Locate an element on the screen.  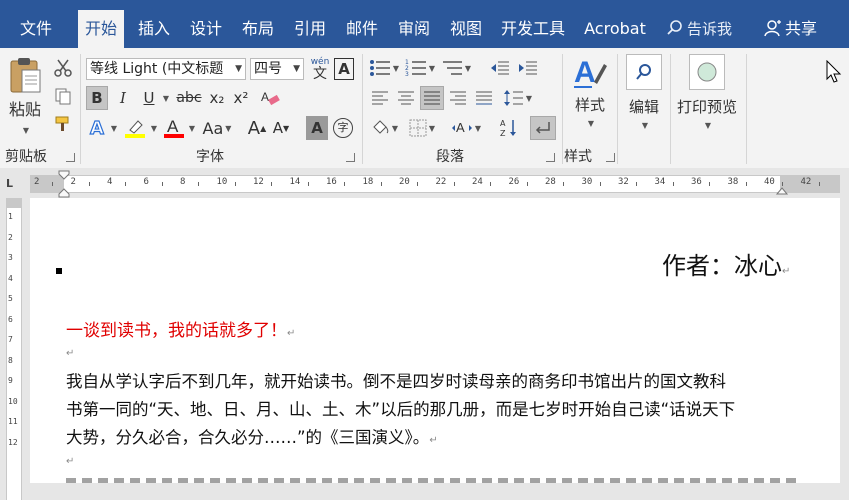
multilevel-list-button: ▼ is located at coordinates (456, 68).